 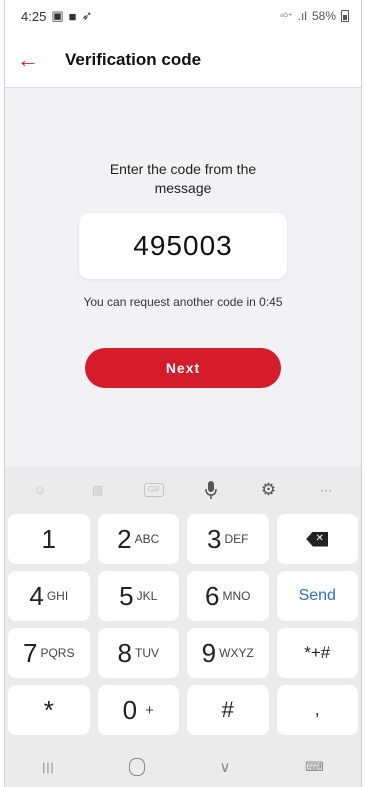 I want to click on key-digit: 7, so click(x=30, y=653).